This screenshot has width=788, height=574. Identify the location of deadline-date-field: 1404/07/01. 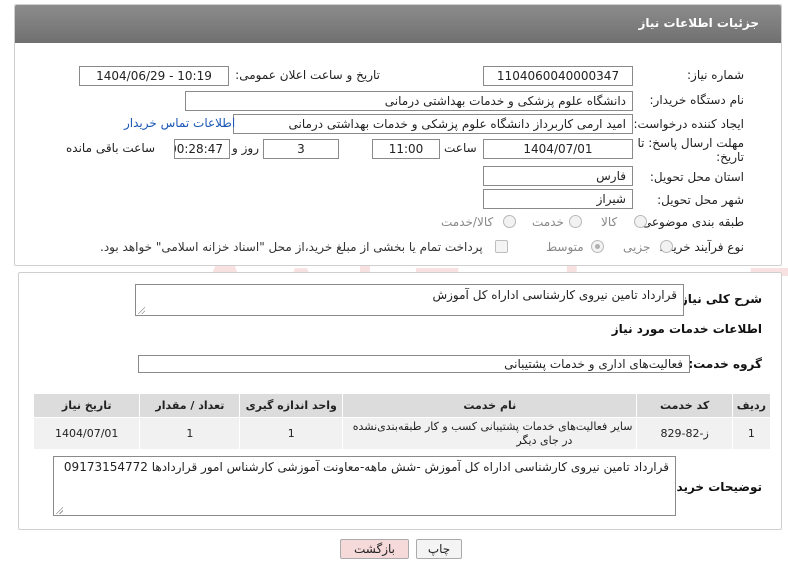
(558, 149).